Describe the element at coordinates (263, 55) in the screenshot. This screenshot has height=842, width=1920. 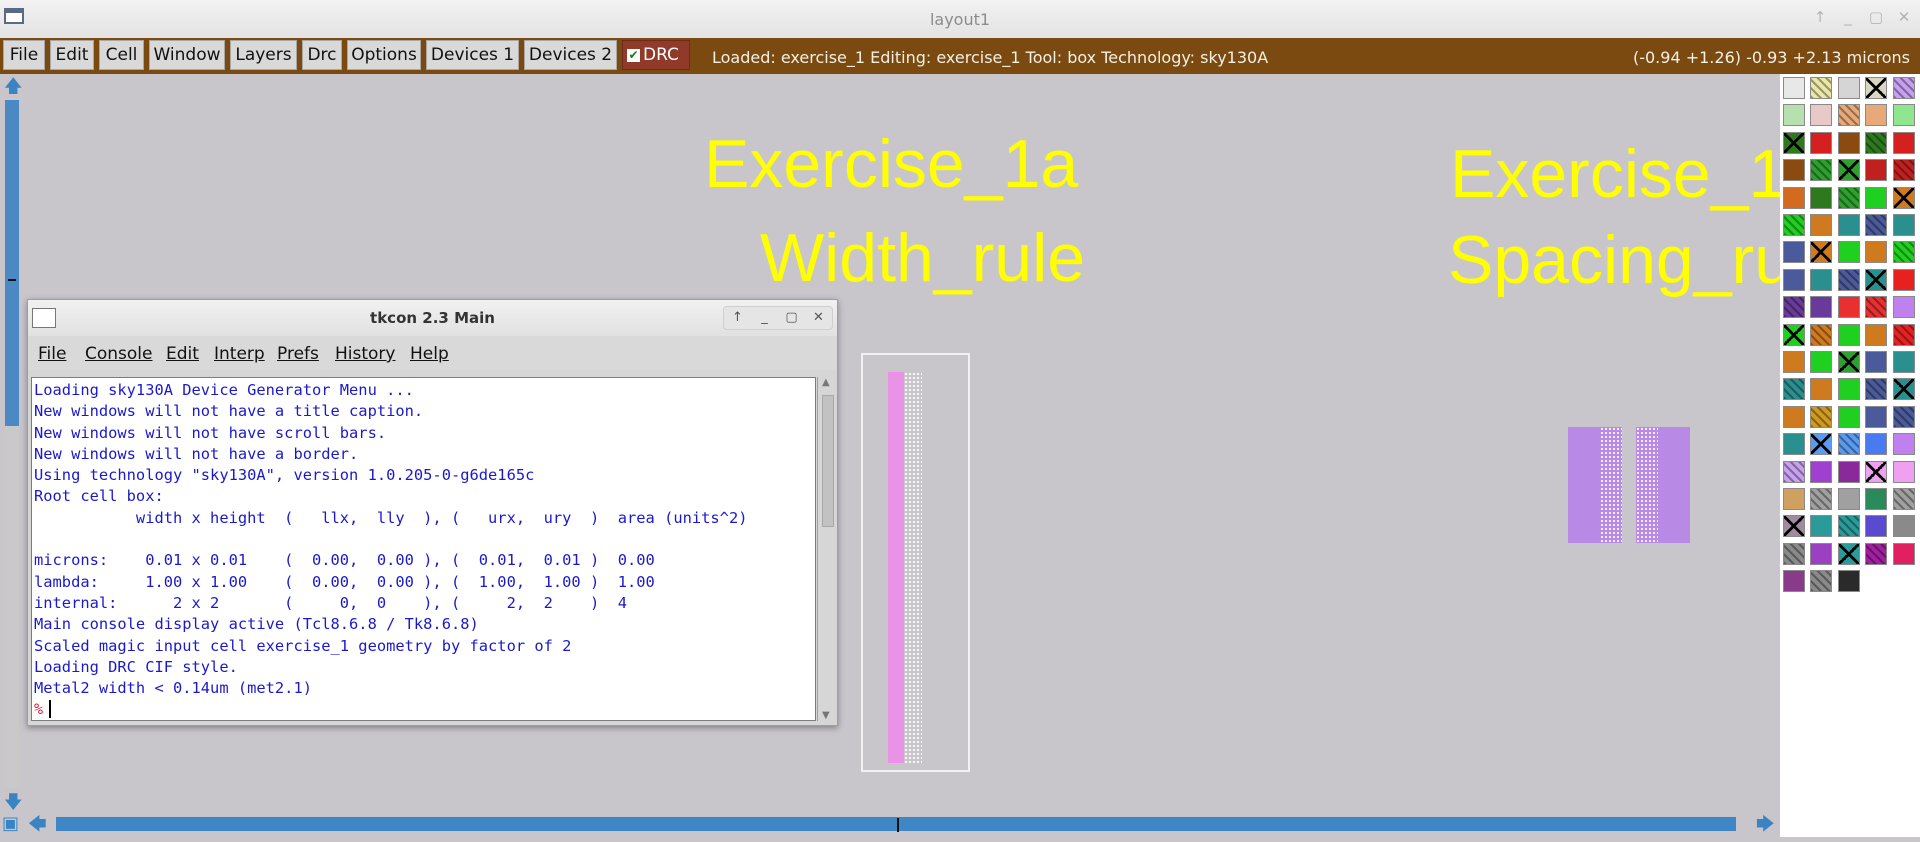
I see `menu-layers: Layers` at that location.